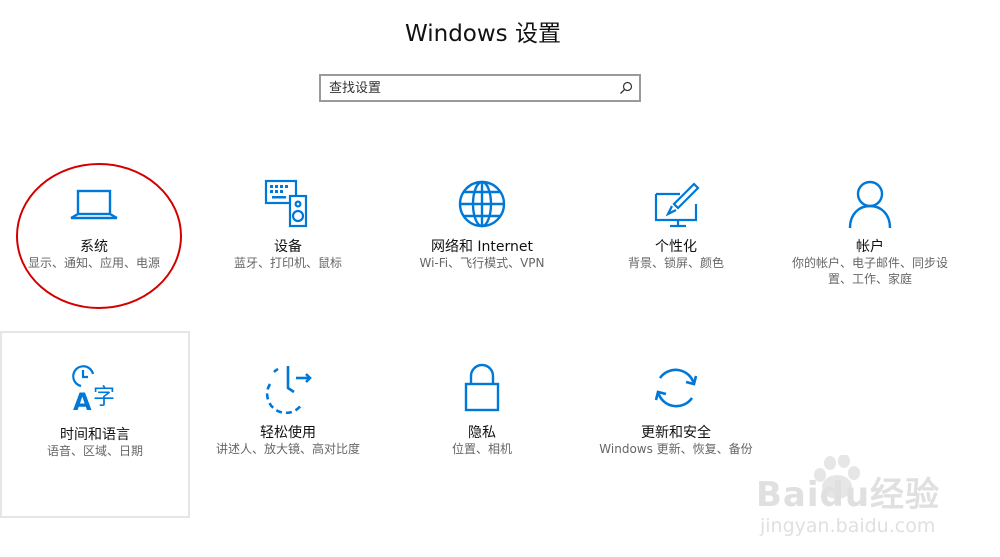  What do you see at coordinates (288, 204) in the screenshot?
I see `devices-icon` at bounding box center [288, 204].